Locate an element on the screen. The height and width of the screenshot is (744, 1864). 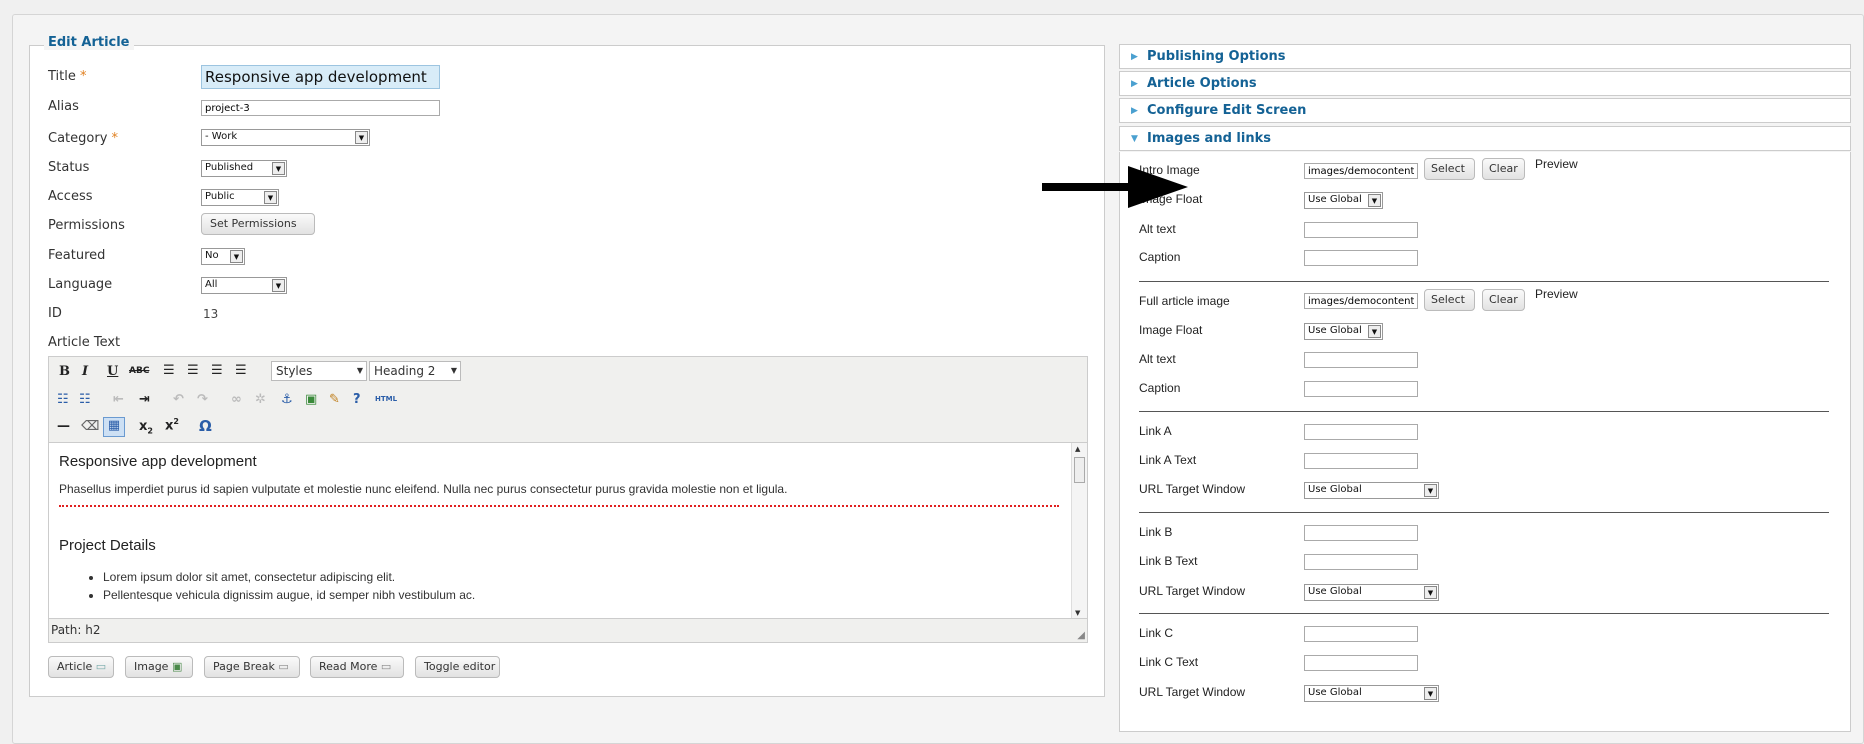
link-c-text-input is located at coordinates (1361, 663).